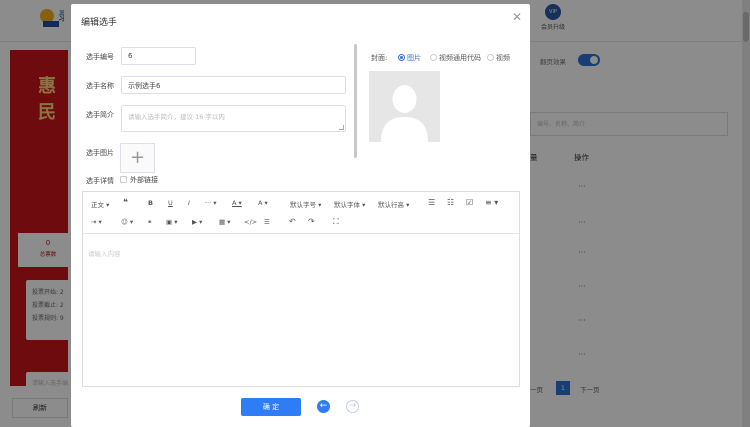  What do you see at coordinates (176, 117) in the screenshot?
I see `intro-placeholder: 请输入选手简介，建议 16 字以内` at bounding box center [176, 117].